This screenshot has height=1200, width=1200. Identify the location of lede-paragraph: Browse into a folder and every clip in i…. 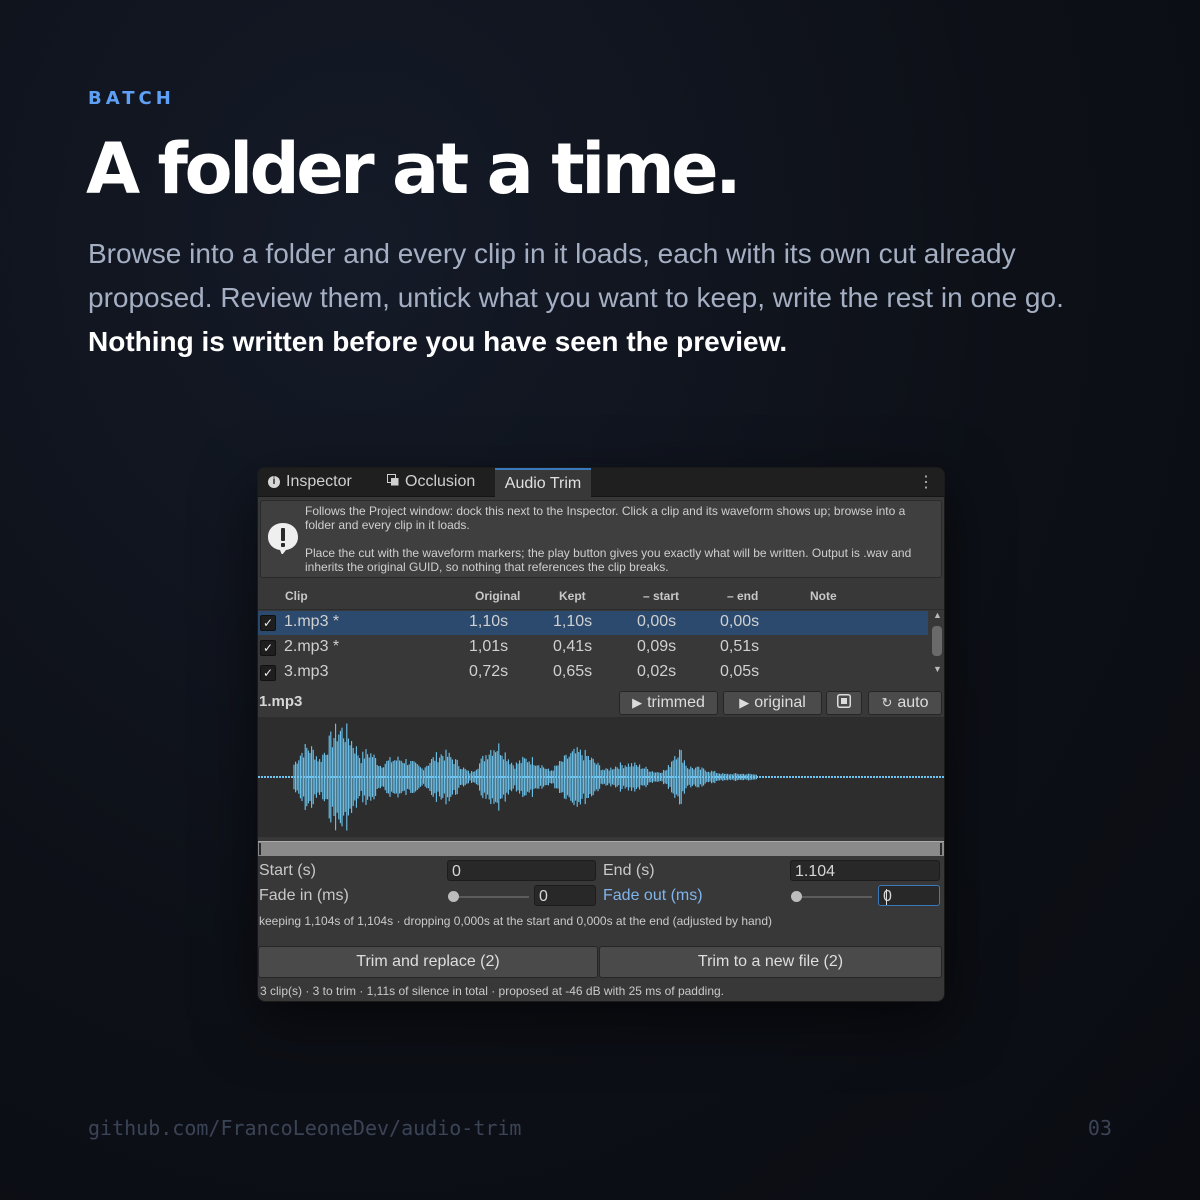
(588, 298).